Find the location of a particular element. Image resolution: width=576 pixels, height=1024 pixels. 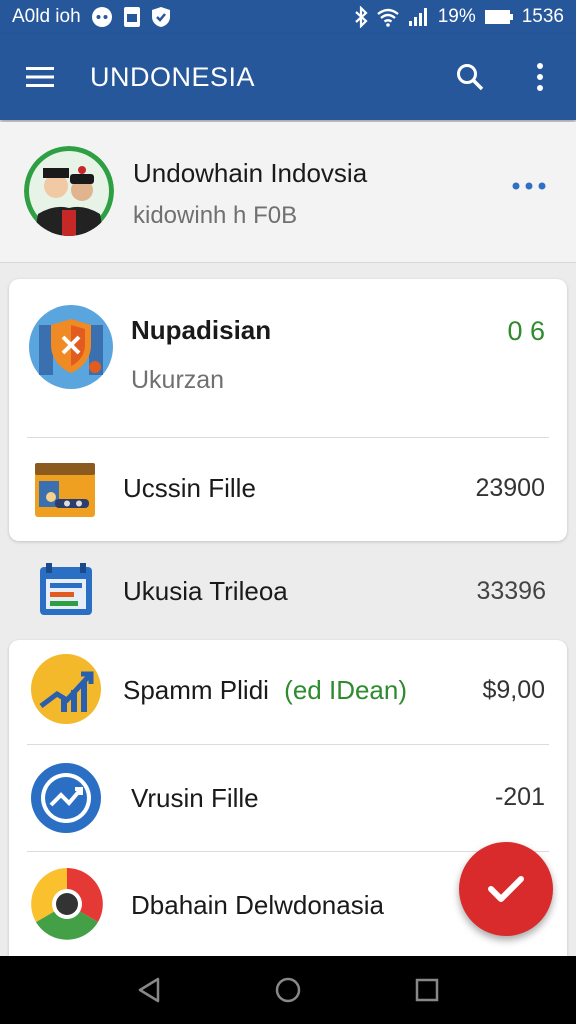

more-vert-icon is located at coordinates (540, 77).